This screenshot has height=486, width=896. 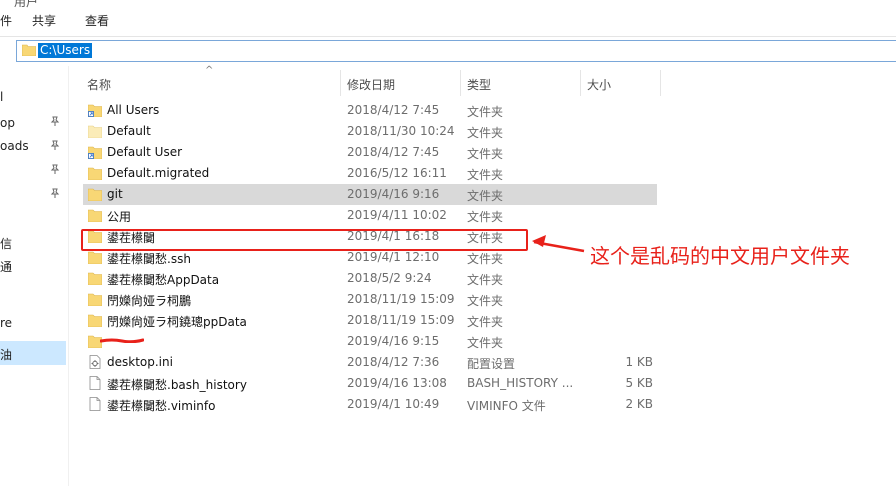 I want to click on highlight-box, so click(x=304, y=240).